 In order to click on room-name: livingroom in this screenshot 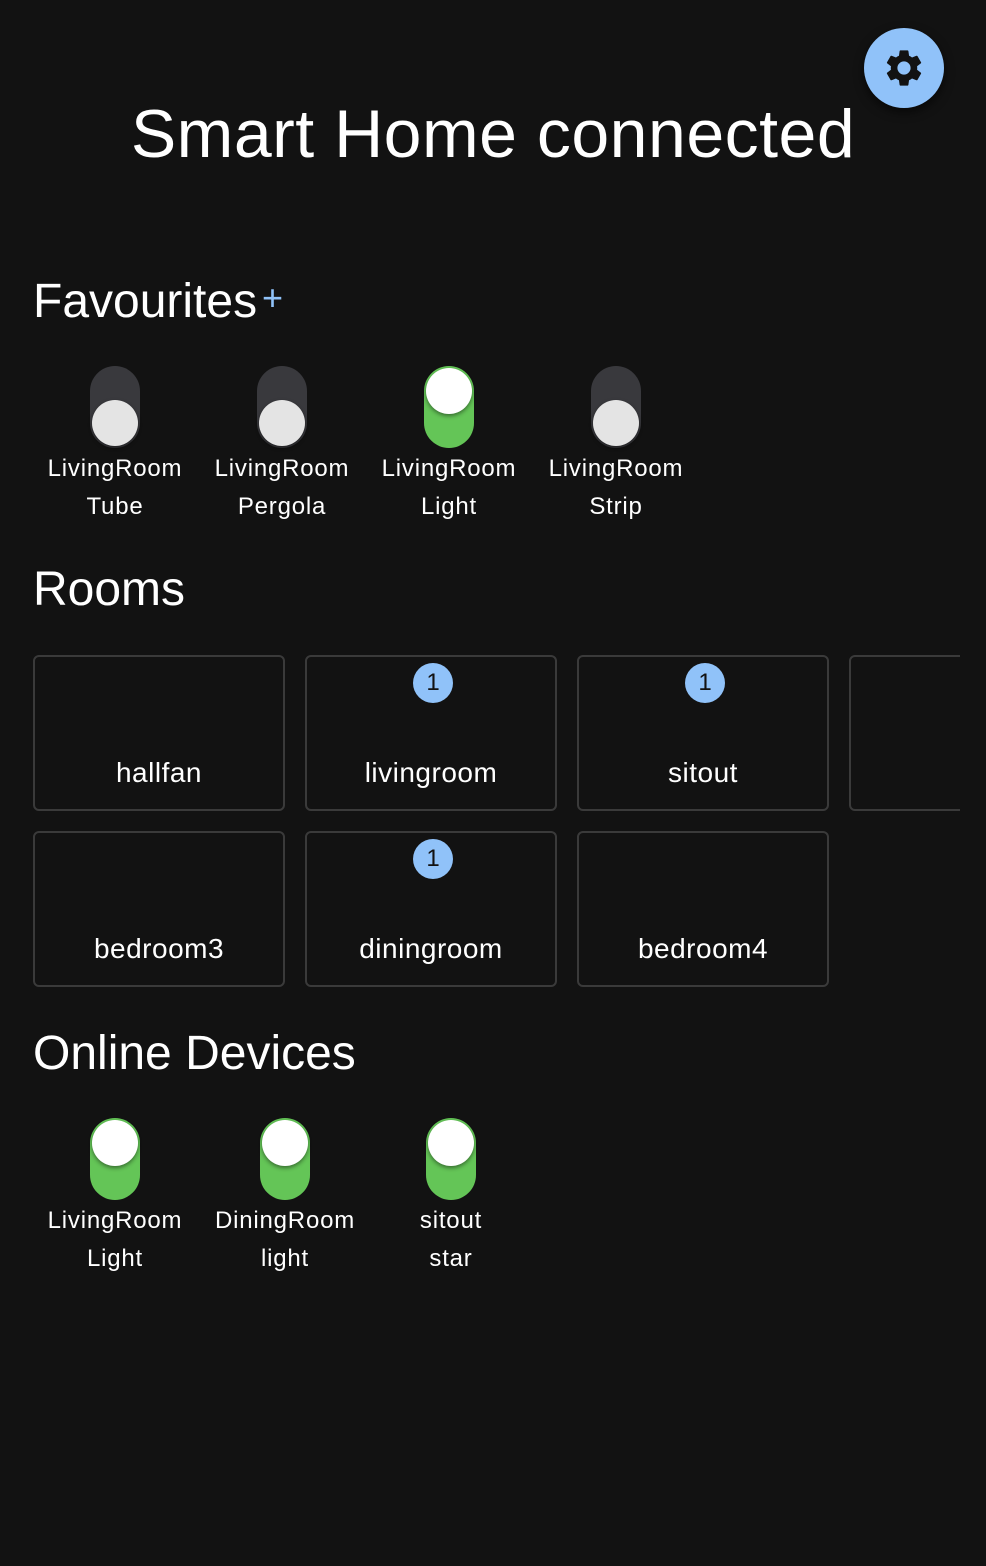, I will do `click(431, 772)`.